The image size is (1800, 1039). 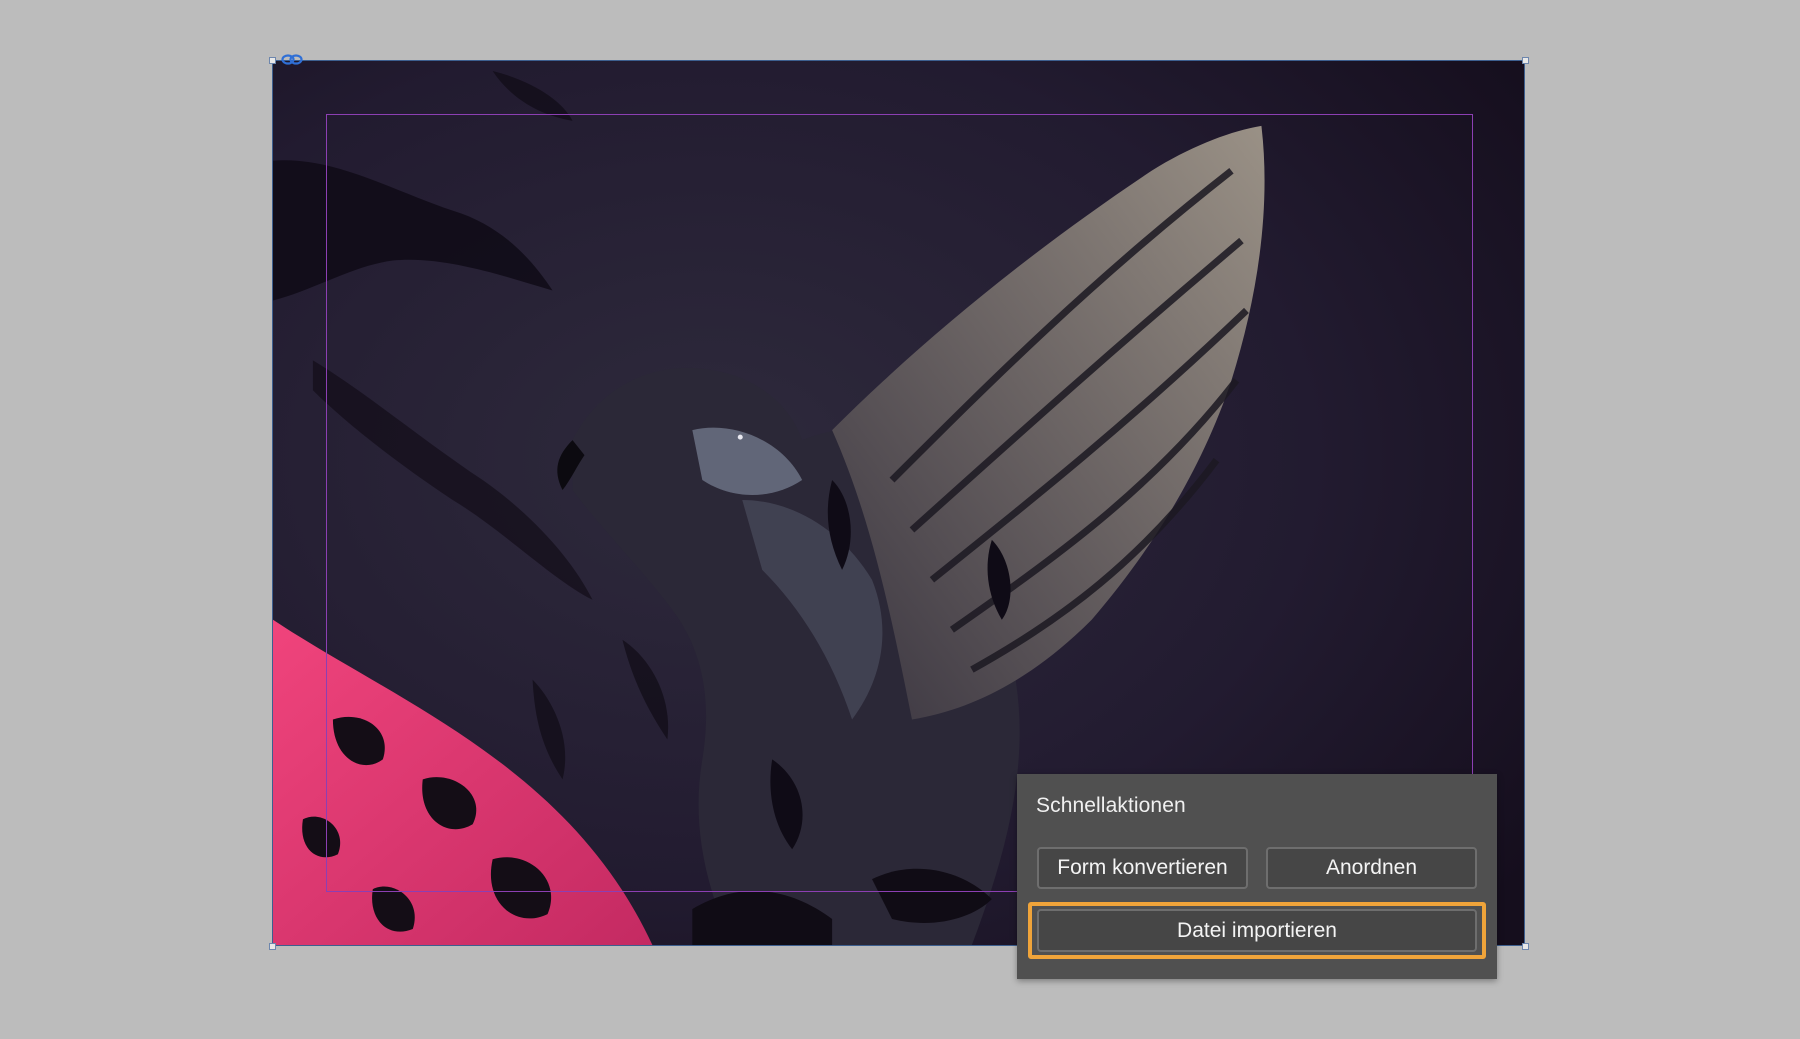 What do you see at coordinates (1525, 946) in the screenshot?
I see `frame-handle-bottom-right` at bounding box center [1525, 946].